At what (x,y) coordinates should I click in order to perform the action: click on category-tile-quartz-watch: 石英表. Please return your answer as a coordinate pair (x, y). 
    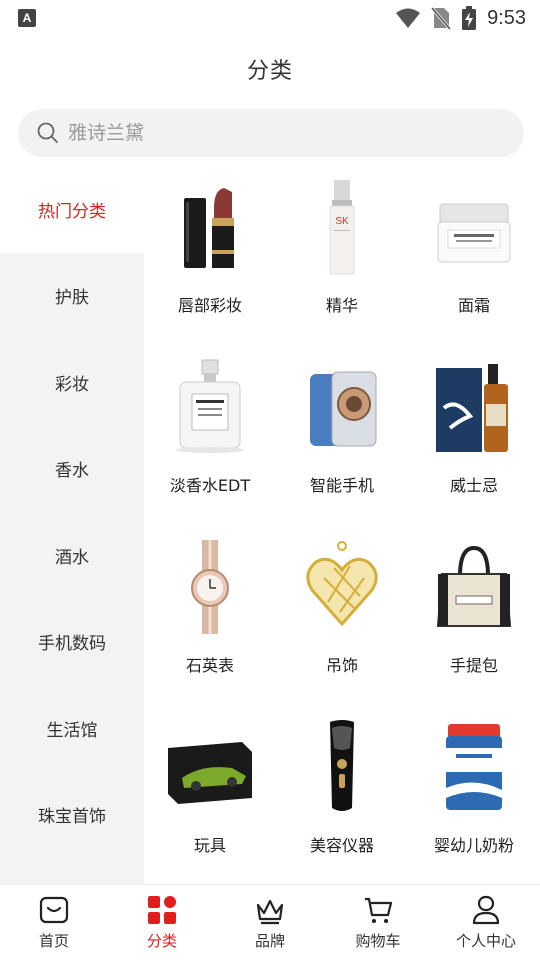
    Looking at the image, I should click on (210, 616).